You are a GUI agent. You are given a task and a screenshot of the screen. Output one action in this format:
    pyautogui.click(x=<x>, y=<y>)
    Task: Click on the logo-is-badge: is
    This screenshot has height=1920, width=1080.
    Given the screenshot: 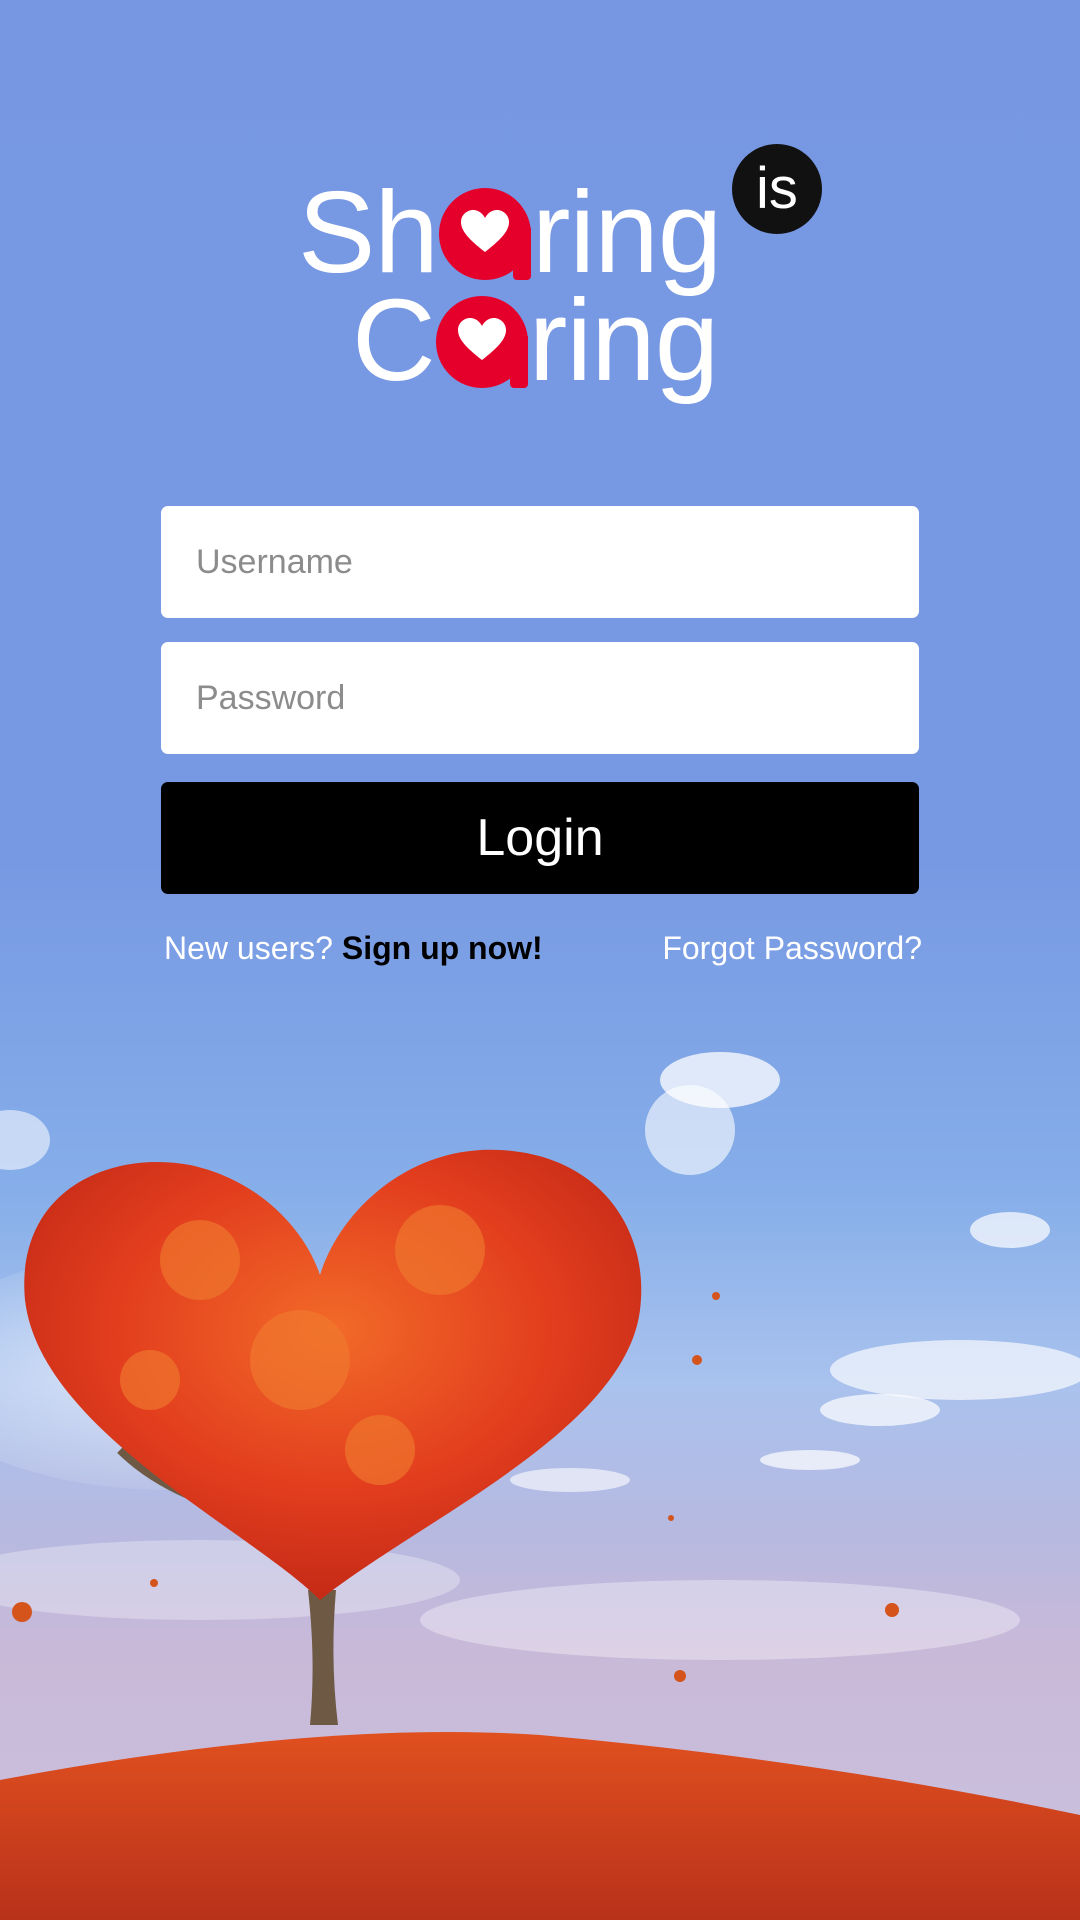 What is the action you would take?
    pyautogui.click(x=777, y=189)
    